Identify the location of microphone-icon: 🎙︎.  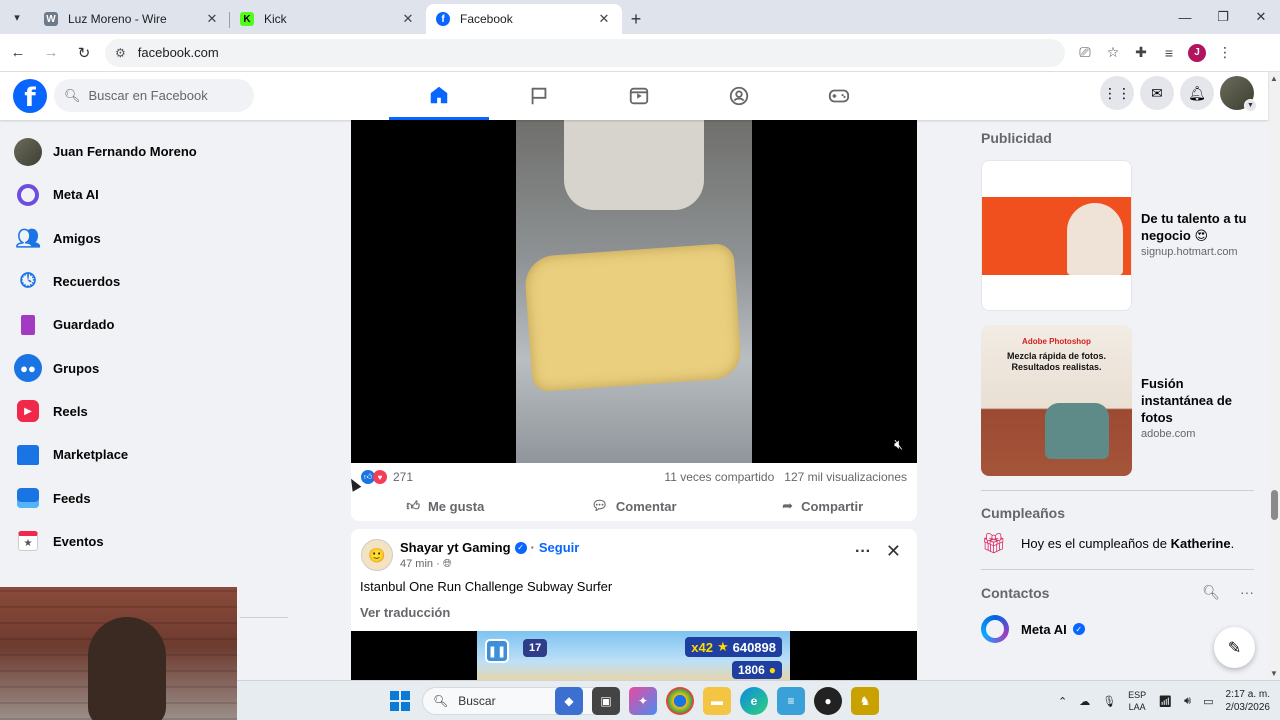
(1109, 701).